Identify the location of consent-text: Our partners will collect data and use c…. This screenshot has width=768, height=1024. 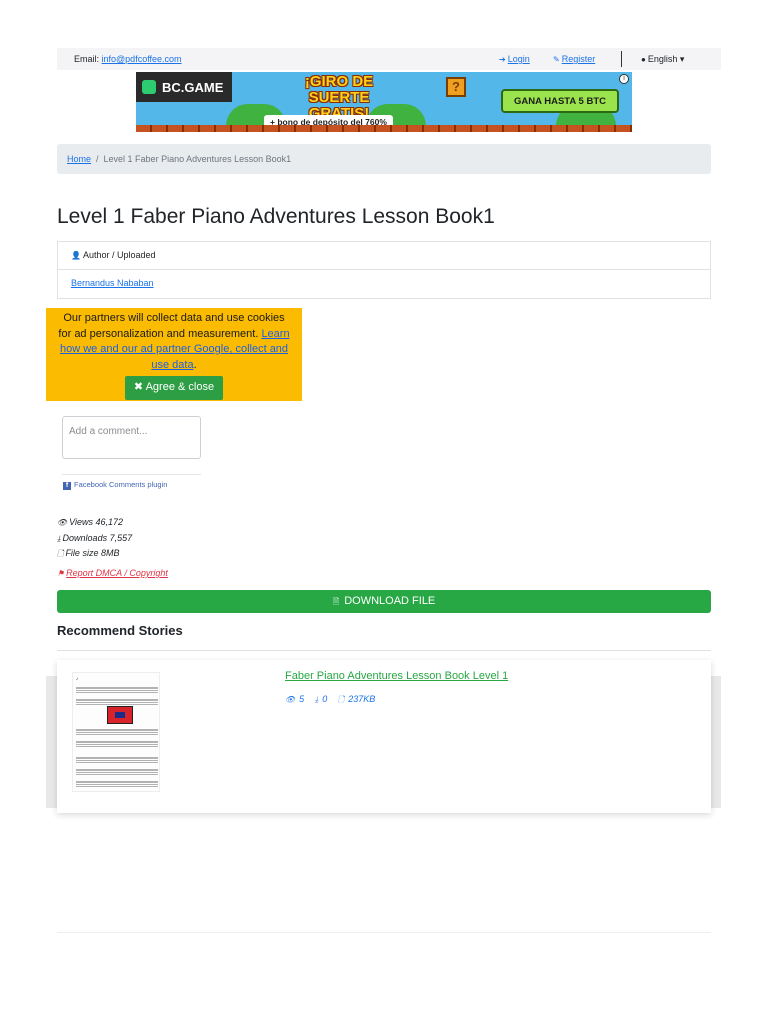
(171, 326).